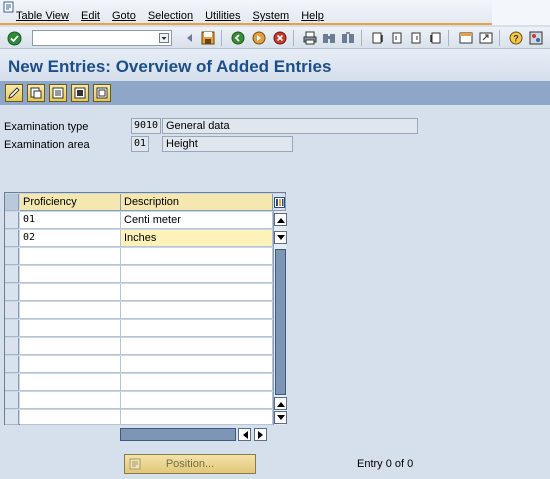 The image size is (550, 479). What do you see at coordinates (42, 16) in the screenshot?
I see `menu-table-view: Table View` at bounding box center [42, 16].